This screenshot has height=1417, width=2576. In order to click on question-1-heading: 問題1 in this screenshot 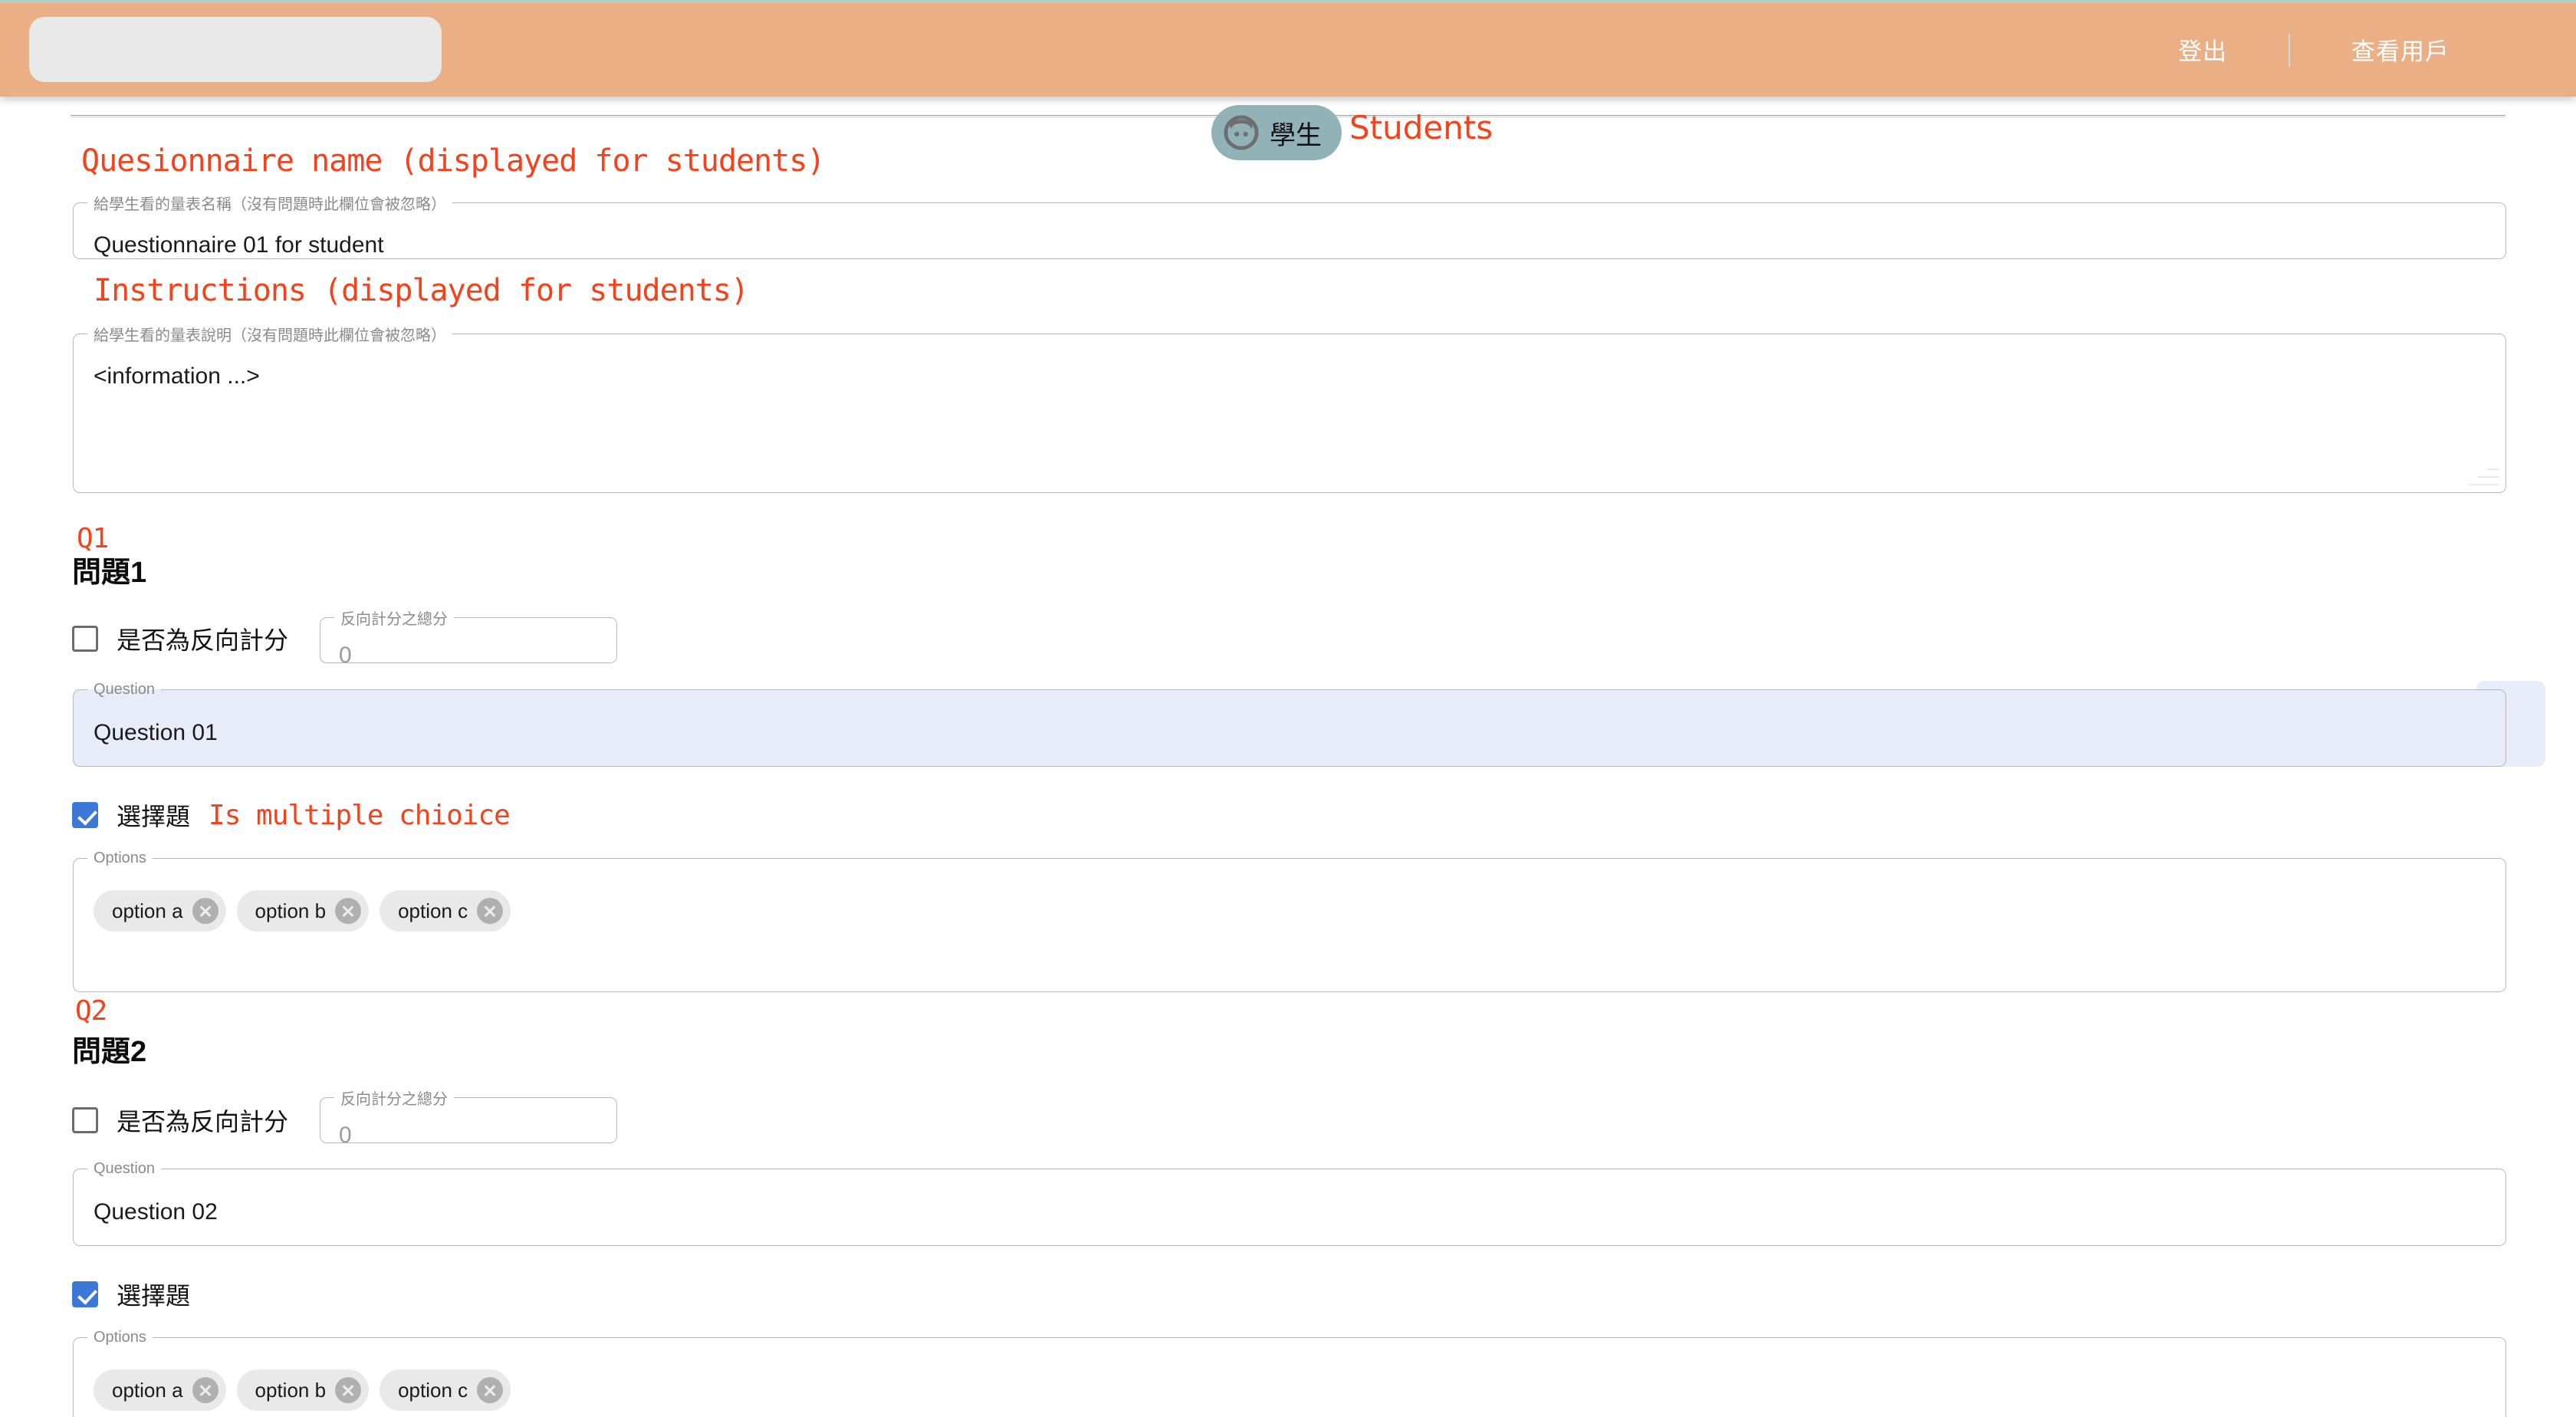, I will do `click(110, 573)`.